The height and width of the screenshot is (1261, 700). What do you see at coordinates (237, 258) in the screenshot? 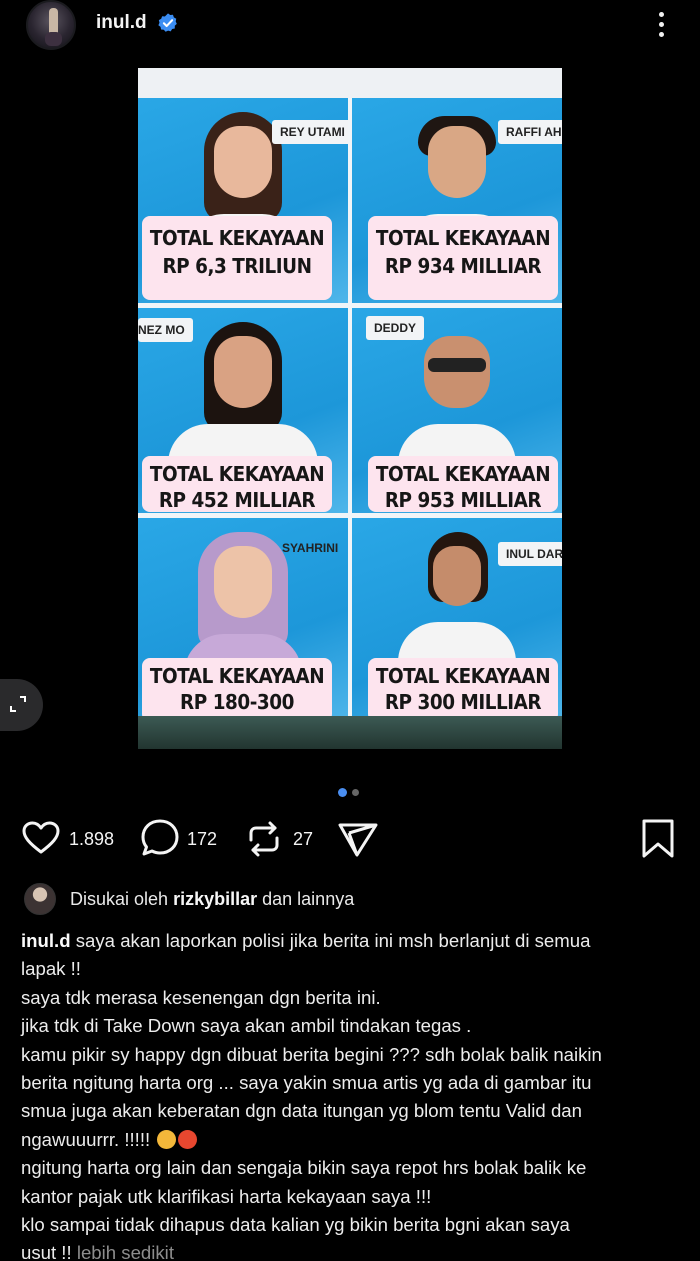
I see `wealth-label: TOTAL KEKAYAAN RP 6,3 TRILIUN` at bounding box center [237, 258].